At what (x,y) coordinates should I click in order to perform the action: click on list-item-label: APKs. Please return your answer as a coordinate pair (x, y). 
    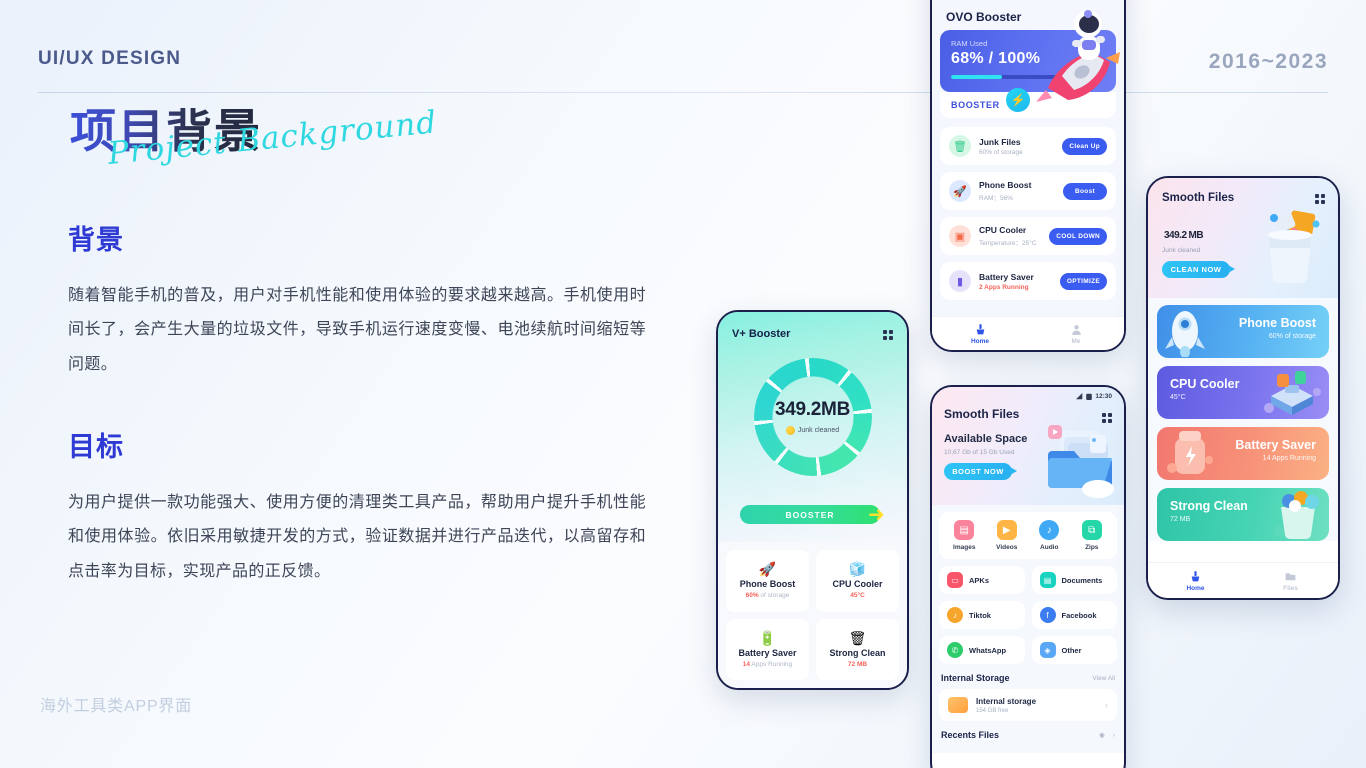
    Looking at the image, I should click on (979, 580).